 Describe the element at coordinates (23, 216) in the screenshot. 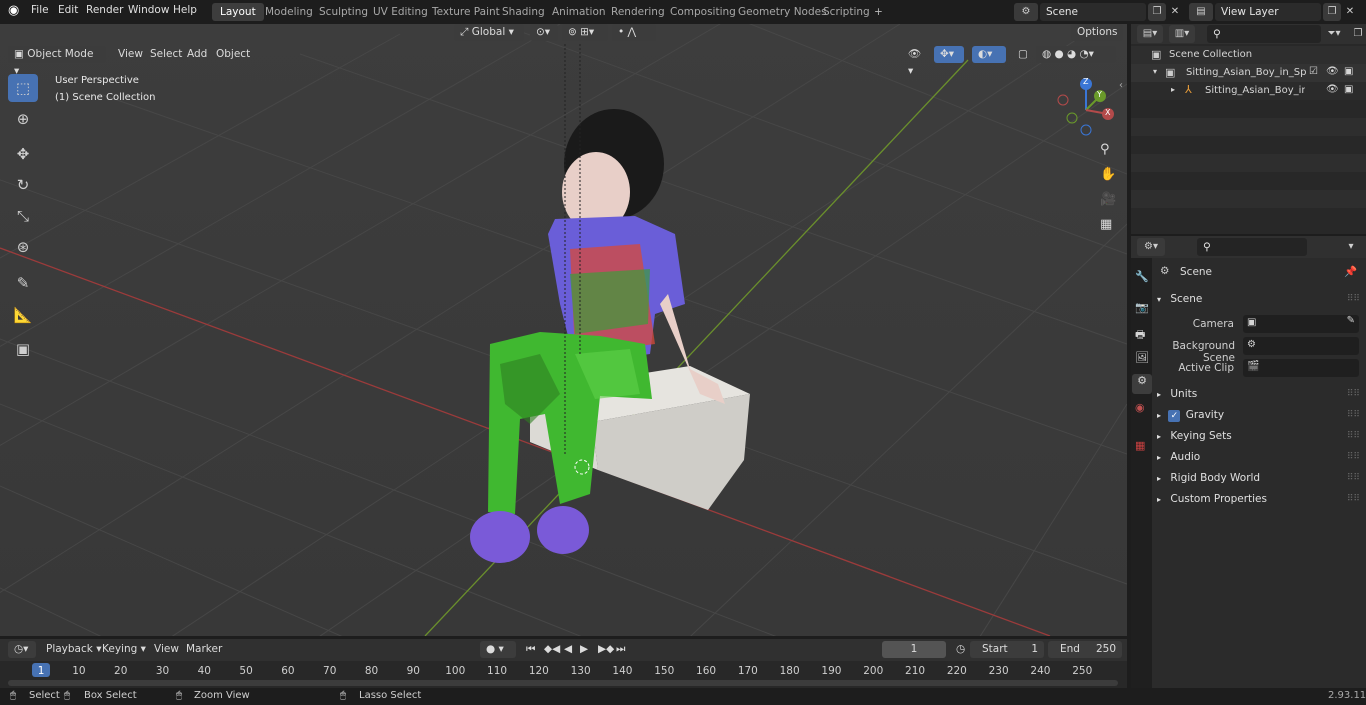

I see `scale-tool-icon: ⤡` at that location.